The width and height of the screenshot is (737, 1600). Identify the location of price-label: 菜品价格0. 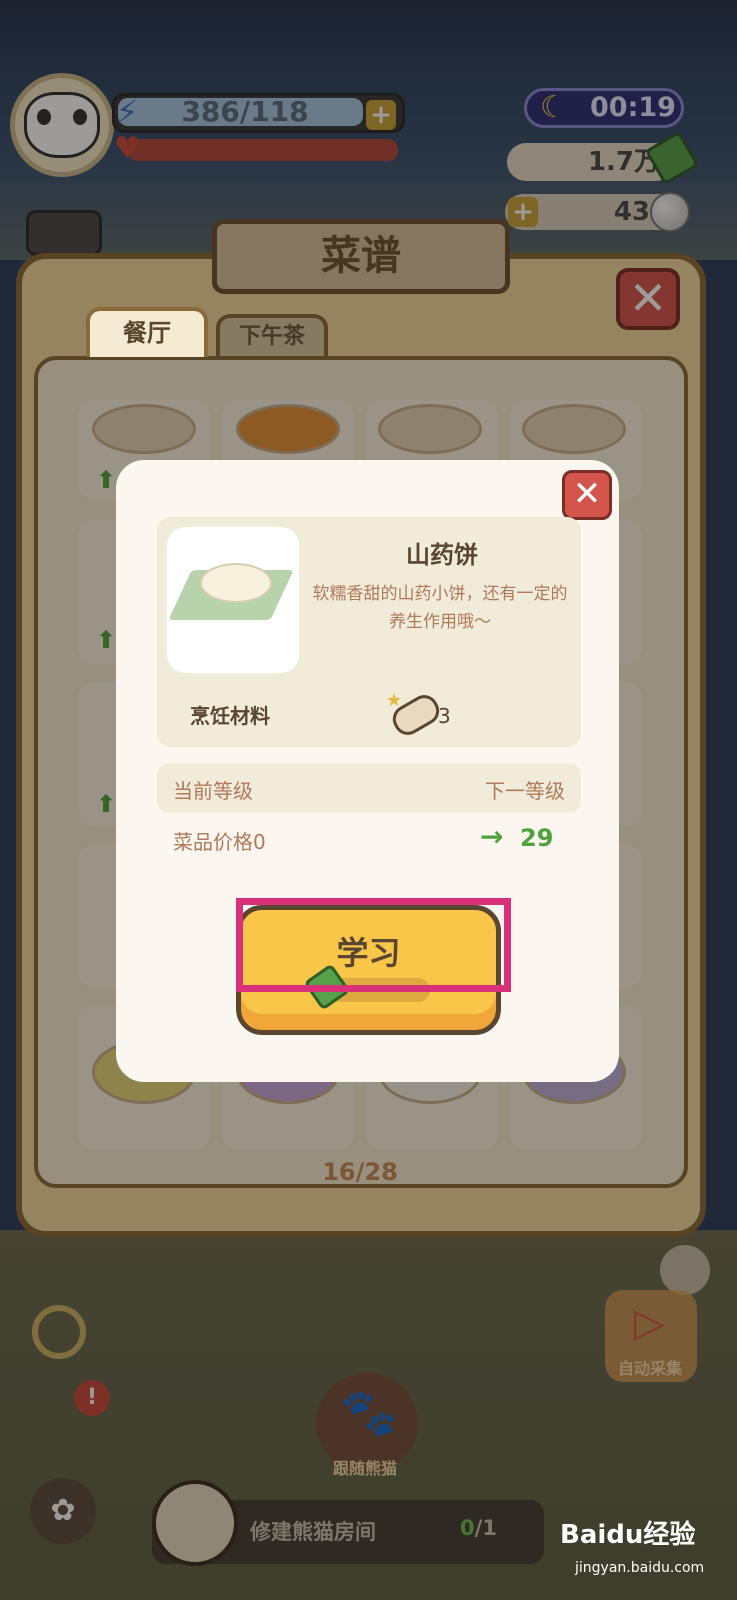
(219, 842).